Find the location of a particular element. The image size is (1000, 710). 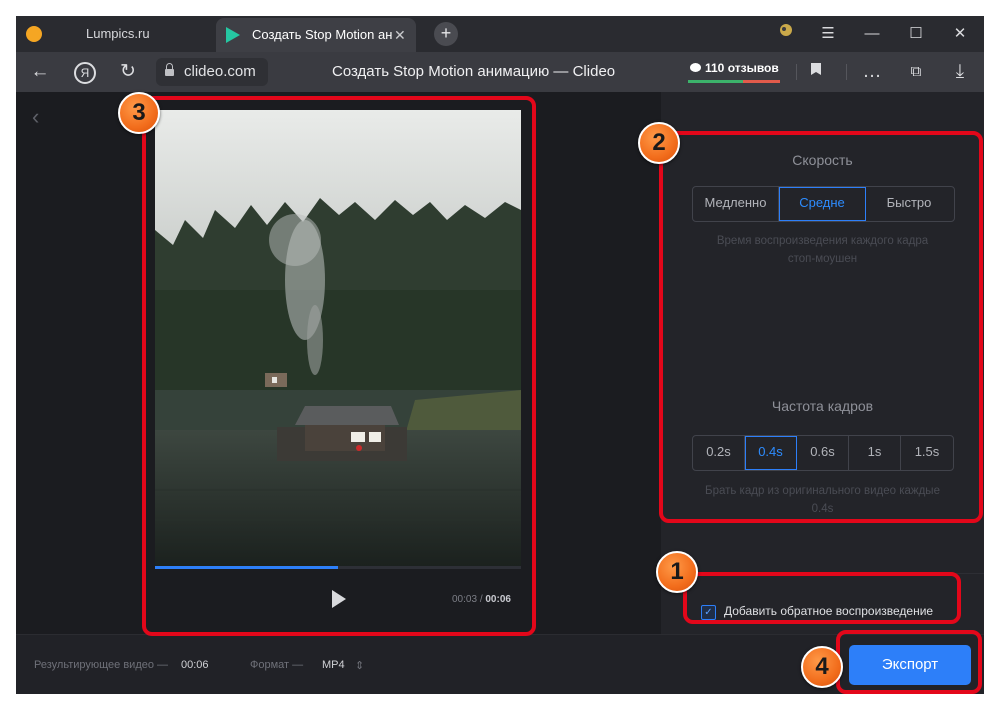

annotation-badge-3: 3 is located at coordinates (139, 113).